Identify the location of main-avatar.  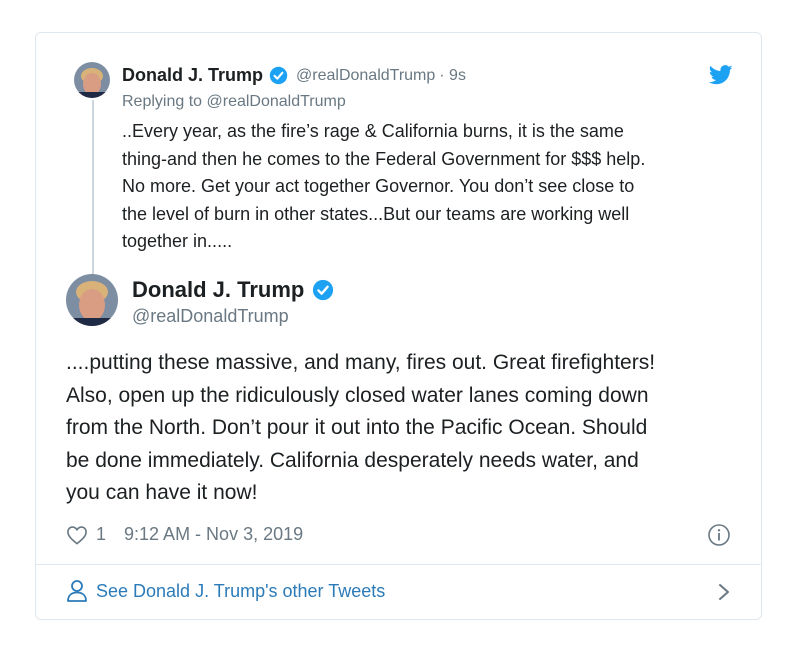
(92, 300).